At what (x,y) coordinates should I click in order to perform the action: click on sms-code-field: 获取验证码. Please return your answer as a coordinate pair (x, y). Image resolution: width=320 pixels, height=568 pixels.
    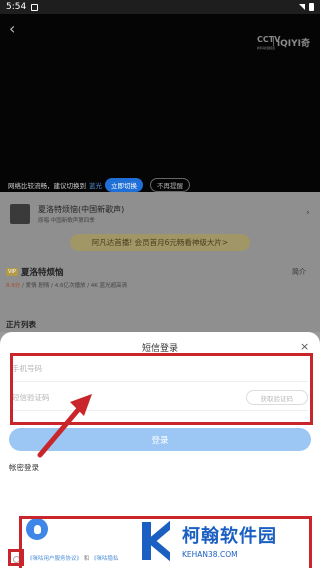
    Looking at the image, I should click on (160, 398).